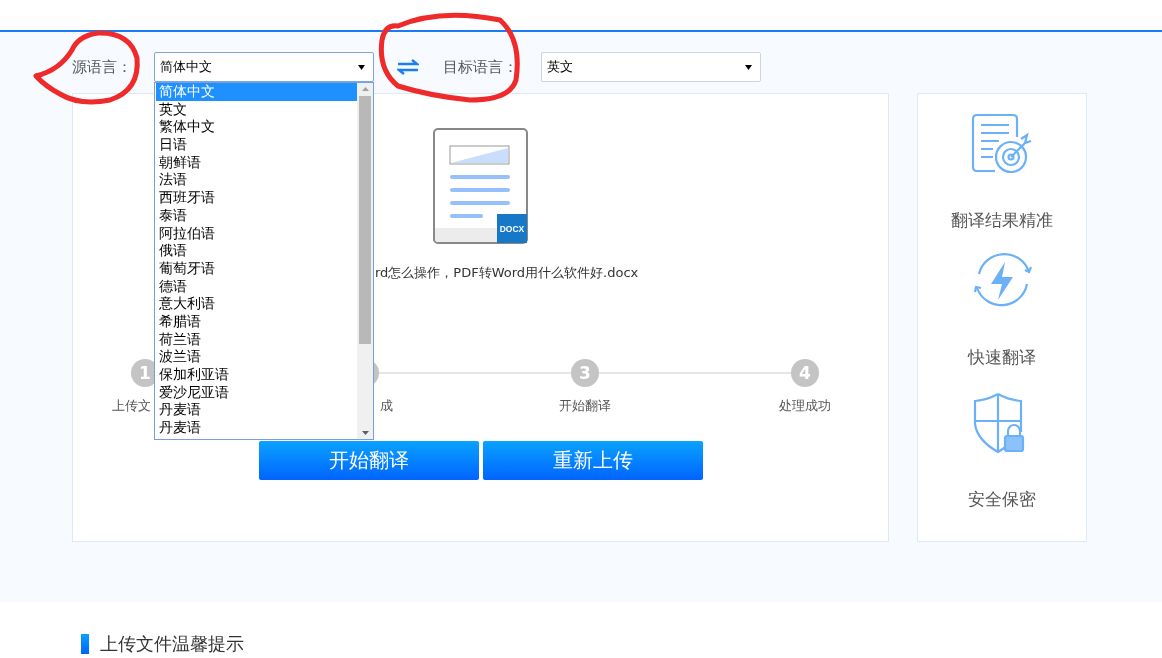  Describe the element at coordinates (507, 273) in the screenshot. I see `file-name: rd怎么操作，PDF转Word用什么软件好.docx` at that location.